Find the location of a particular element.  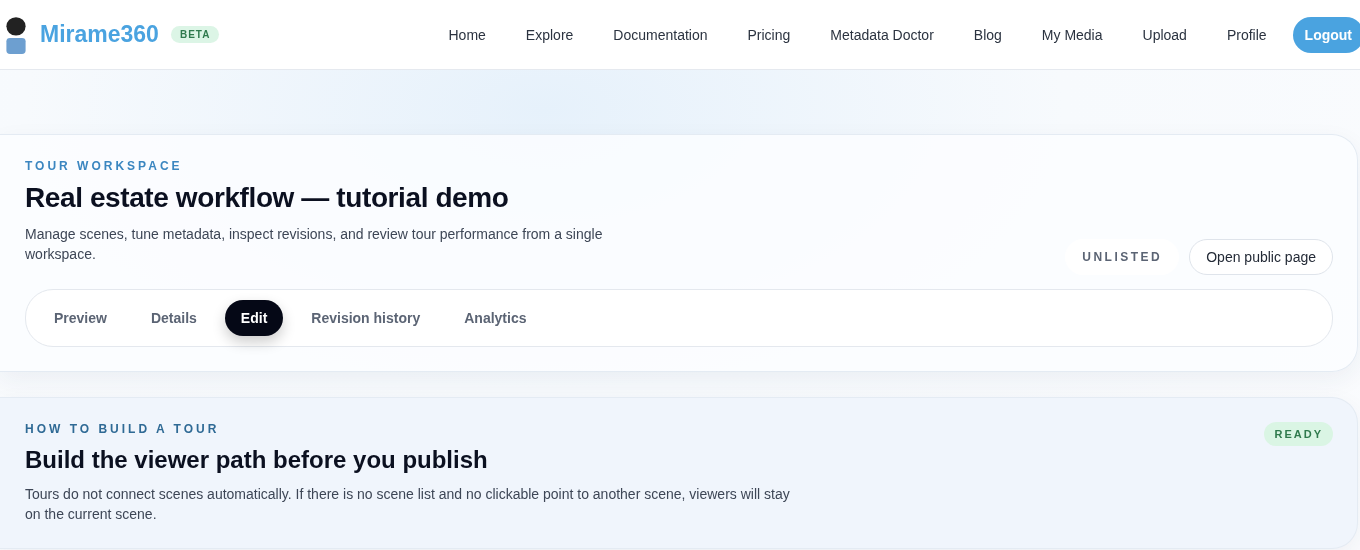

nav-link: Explore is located at coordinates (549, 34).